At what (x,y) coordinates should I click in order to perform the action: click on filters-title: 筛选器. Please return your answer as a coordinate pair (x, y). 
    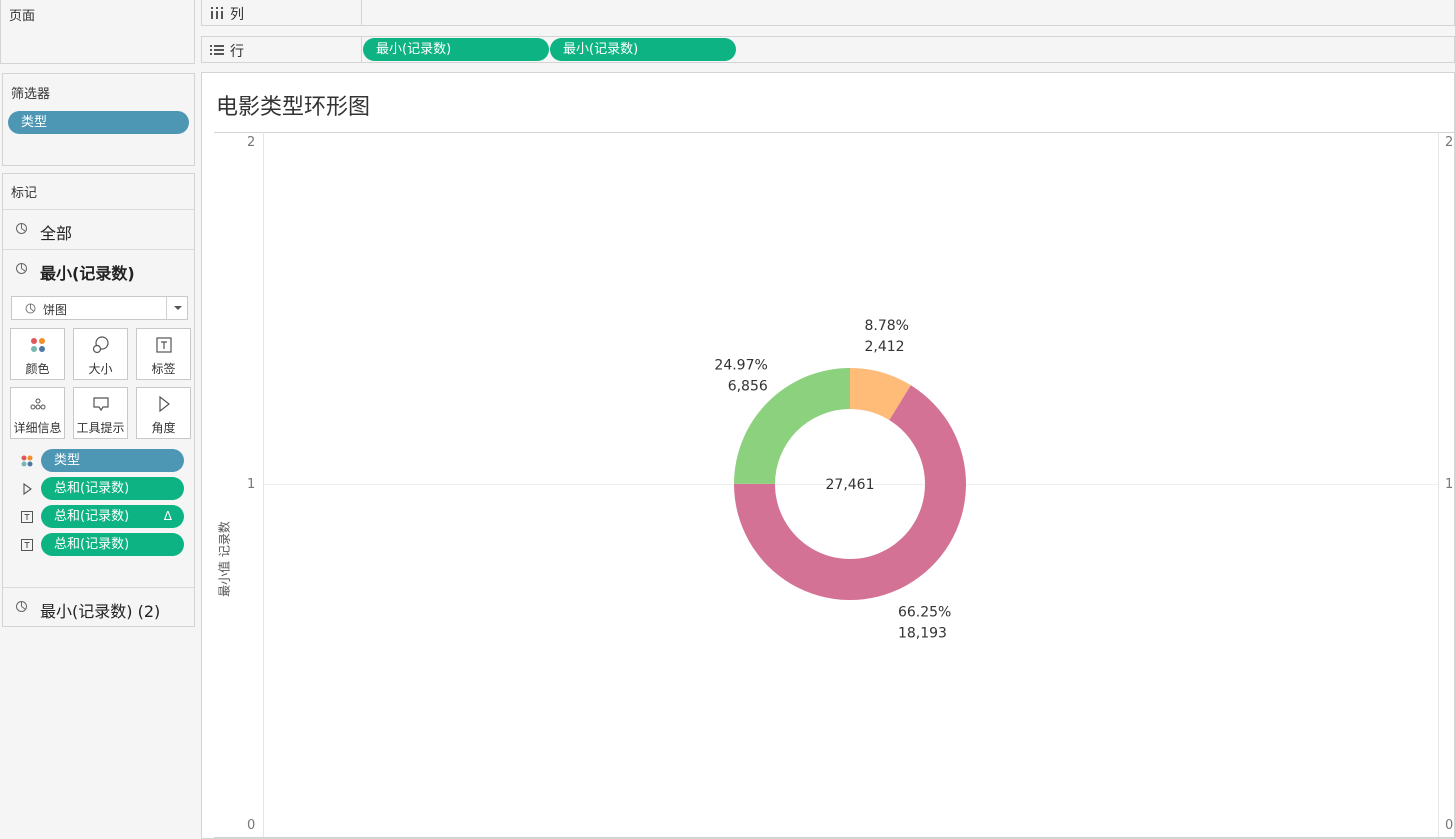
    Looking at the image, I should click on (31, 94).